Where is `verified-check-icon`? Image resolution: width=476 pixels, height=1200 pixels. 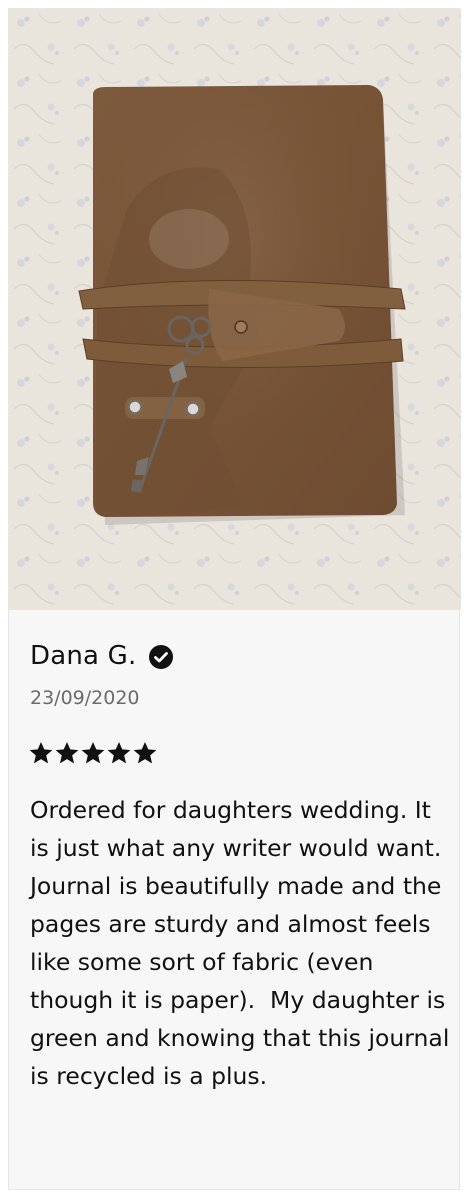
verified-check-icon is located at coordinates (161, 657).